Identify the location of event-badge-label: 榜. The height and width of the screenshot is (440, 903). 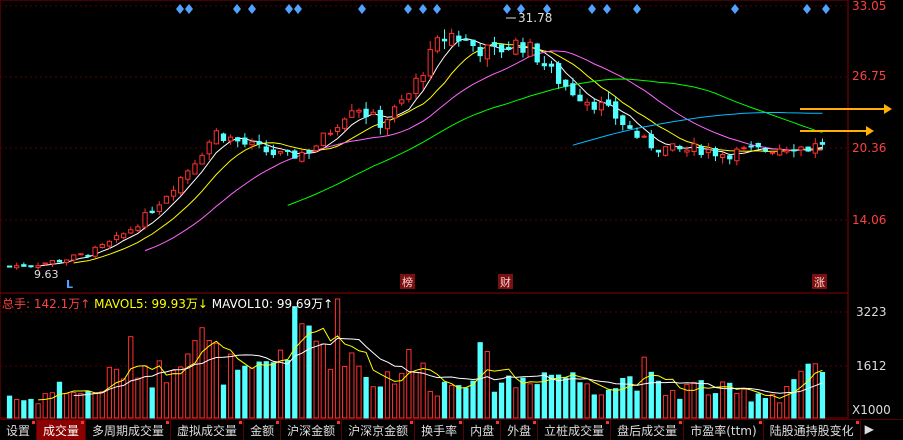
(407, 282).